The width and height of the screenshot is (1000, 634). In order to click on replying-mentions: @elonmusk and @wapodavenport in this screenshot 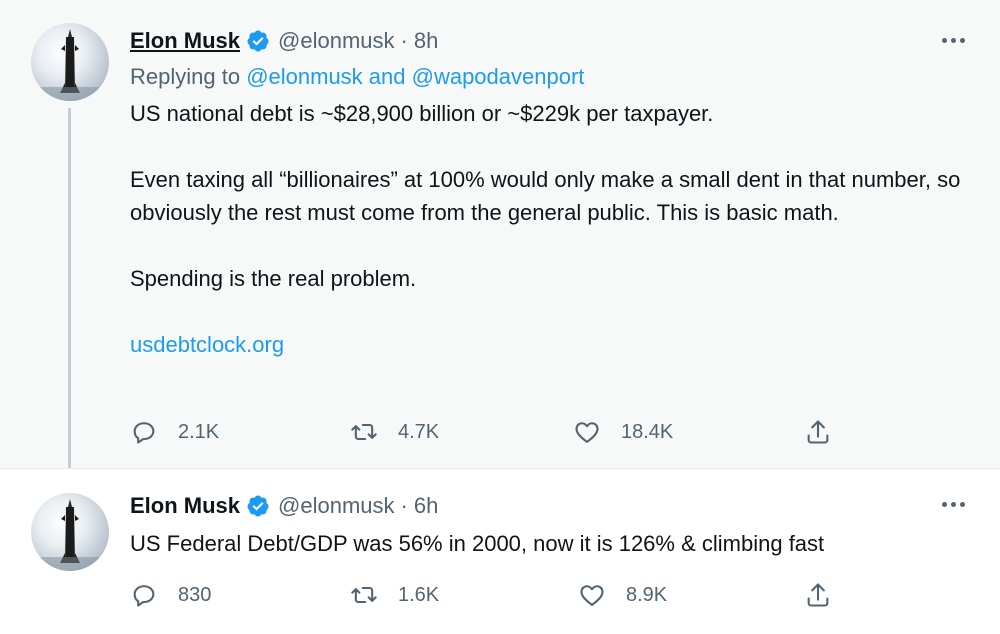, I will do `click(415, 76)`.